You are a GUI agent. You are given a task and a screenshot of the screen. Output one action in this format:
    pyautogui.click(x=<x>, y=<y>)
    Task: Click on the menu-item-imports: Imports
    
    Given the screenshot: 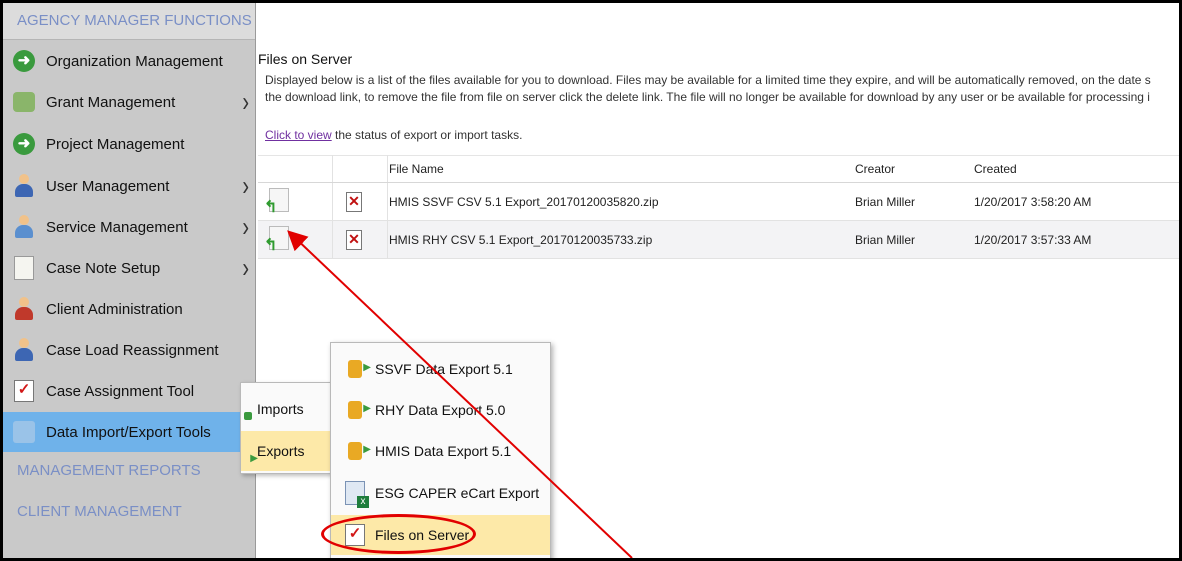 What is the action you would take?
    pyautogui.click(x=287, y=409)
    